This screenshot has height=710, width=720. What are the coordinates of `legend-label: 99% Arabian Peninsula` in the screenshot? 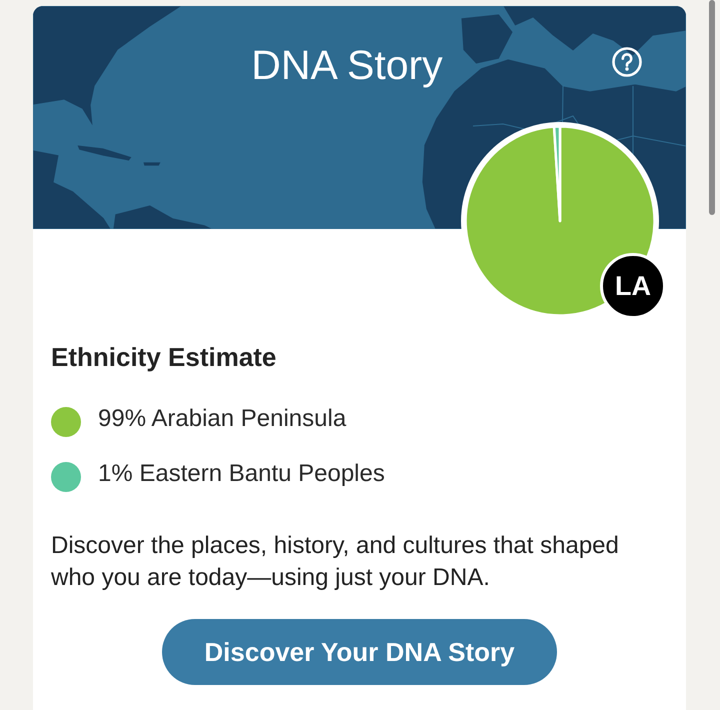 It's located at (222, 419).